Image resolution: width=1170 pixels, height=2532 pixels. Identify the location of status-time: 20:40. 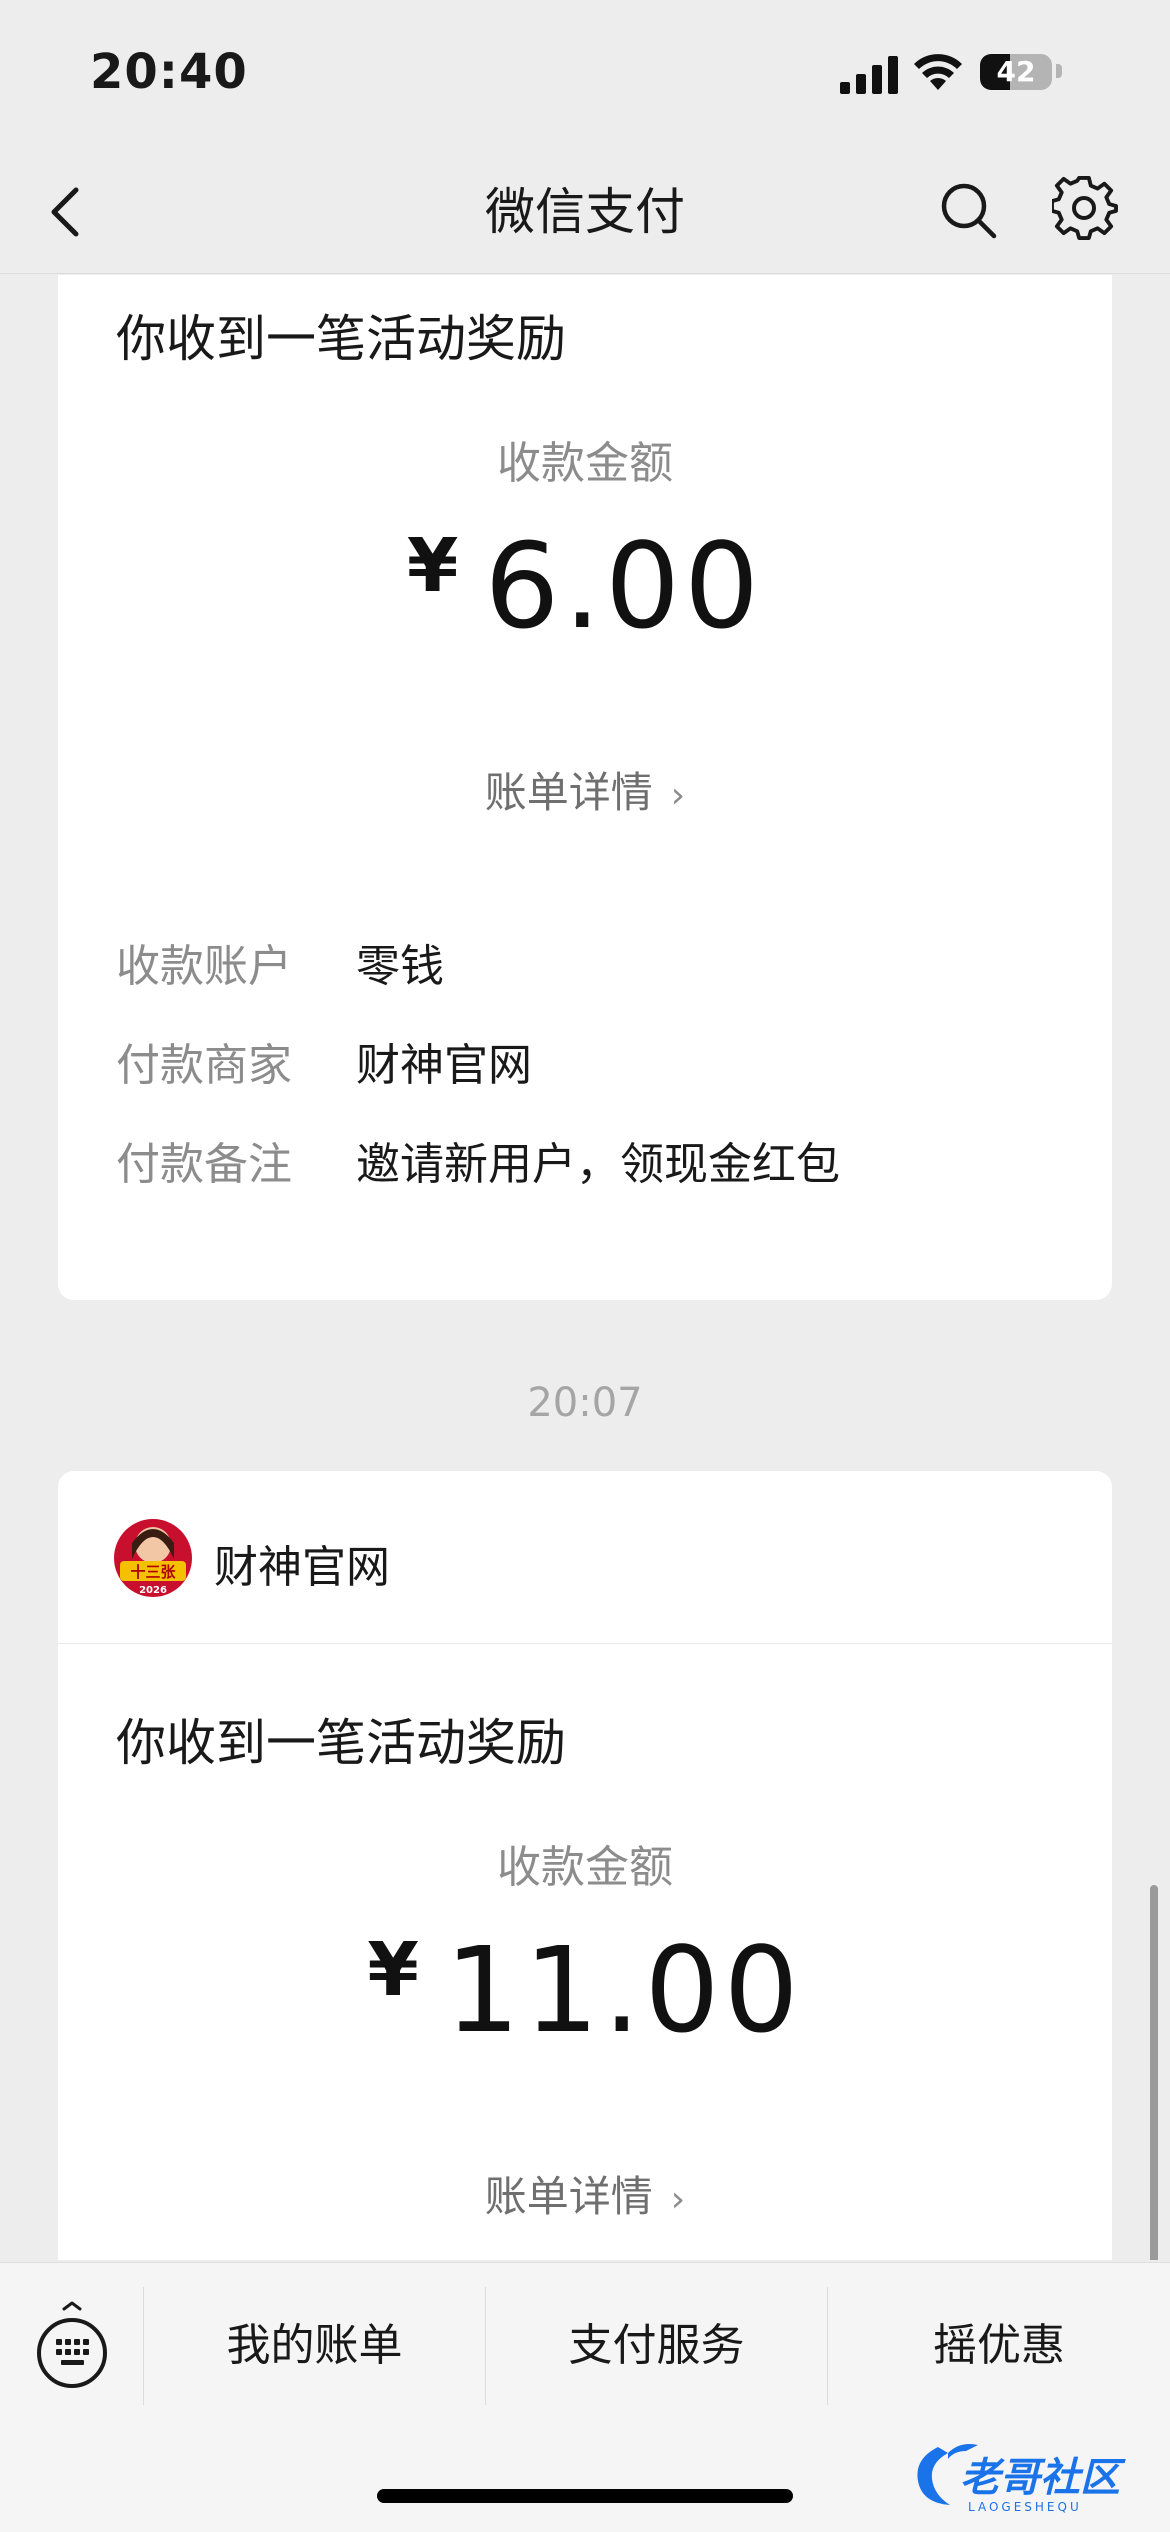
(169, 72).